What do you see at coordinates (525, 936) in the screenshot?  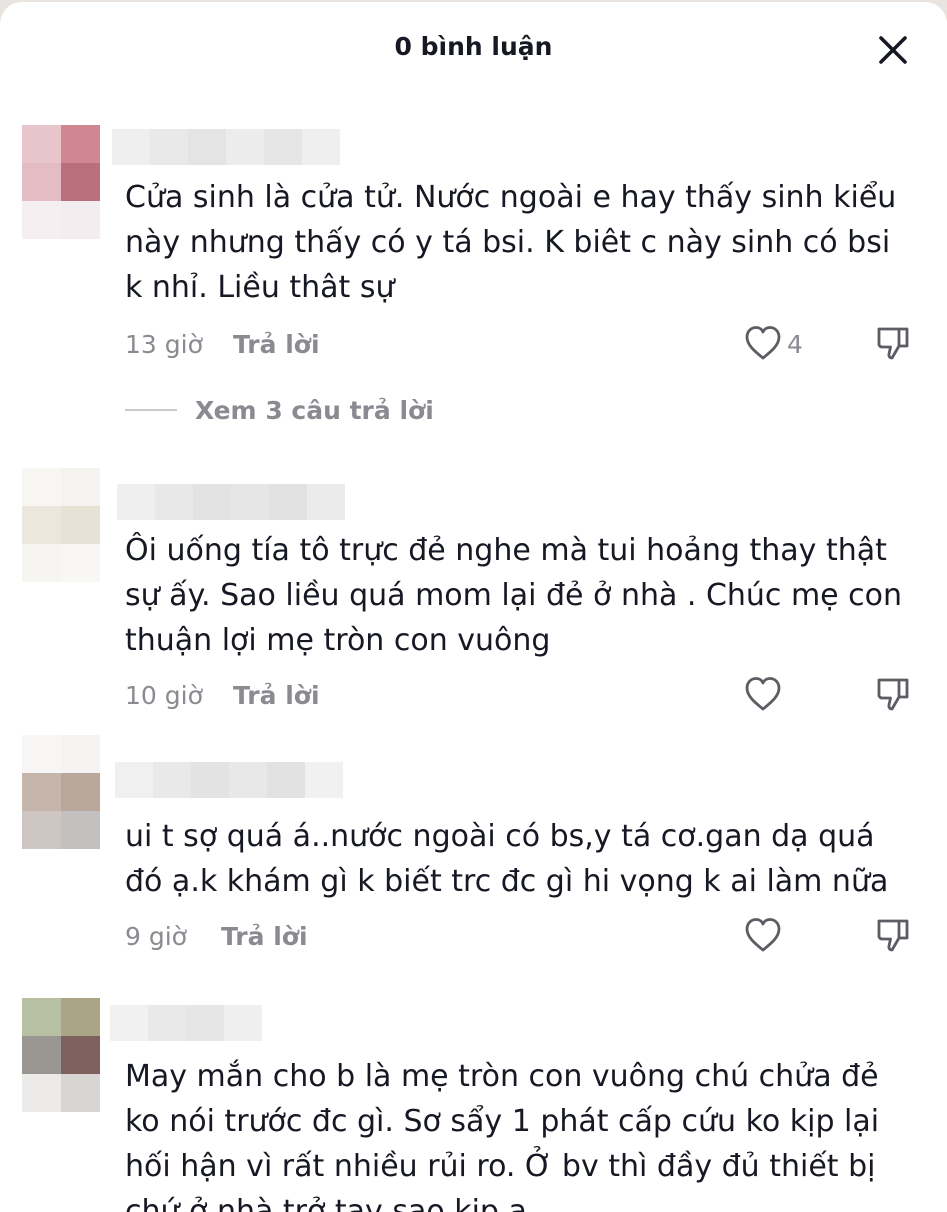 I see `comment-actions: 9 giờ Trả lời` at bounding box center [525, 936].